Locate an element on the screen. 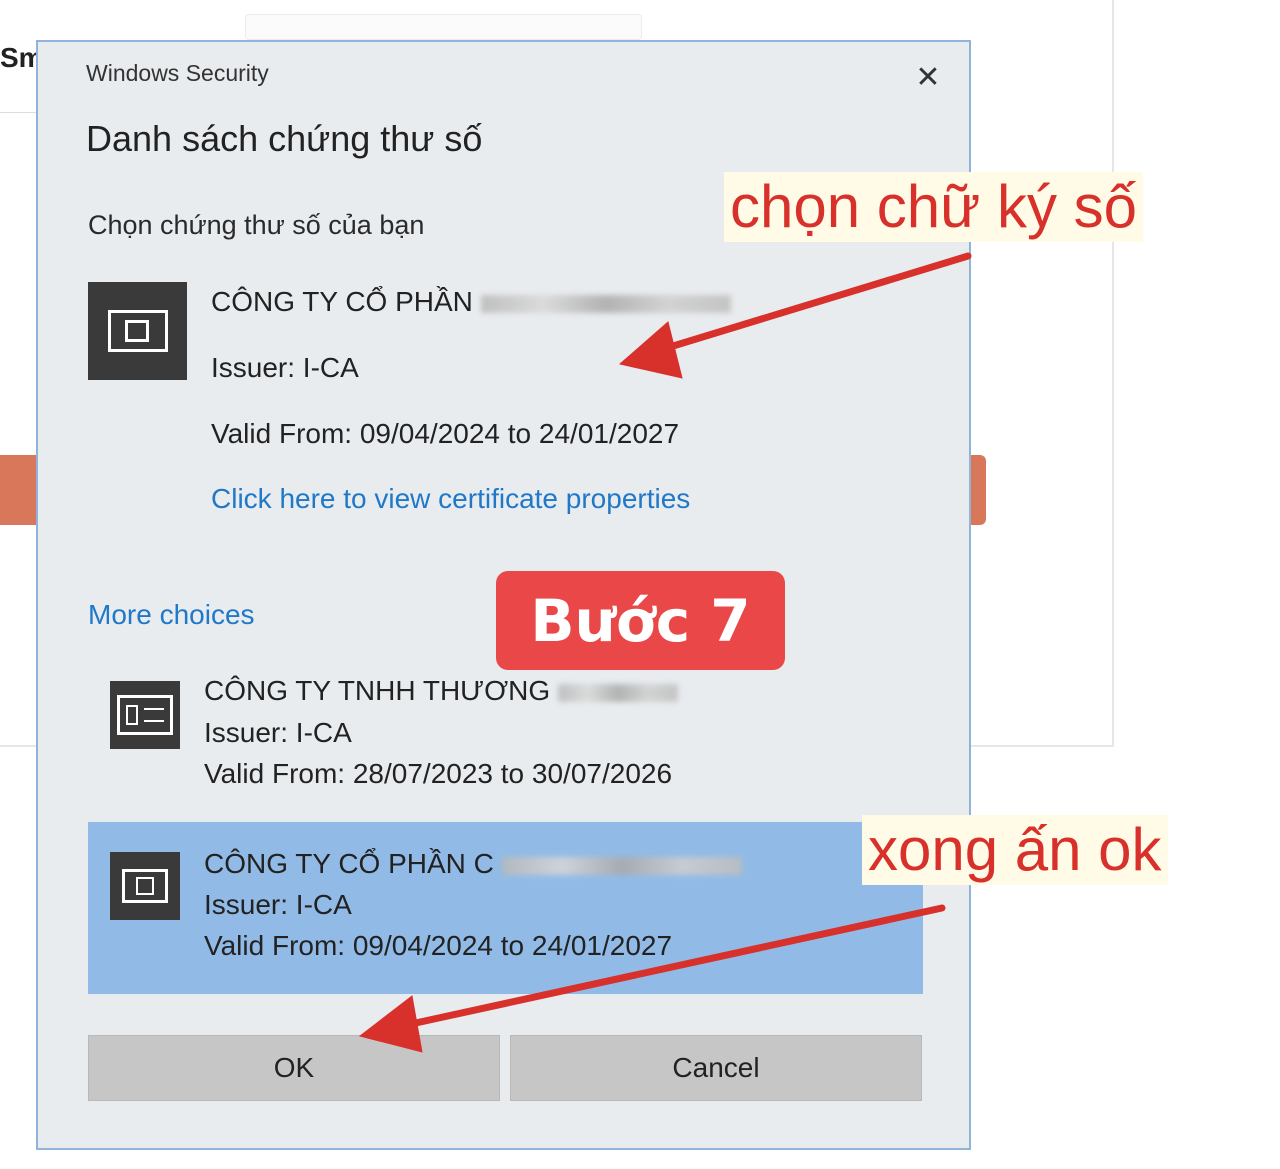  choice-certificate-name: CÔNG TY CỔ PHẦN C is located at coordinates (473, 864).